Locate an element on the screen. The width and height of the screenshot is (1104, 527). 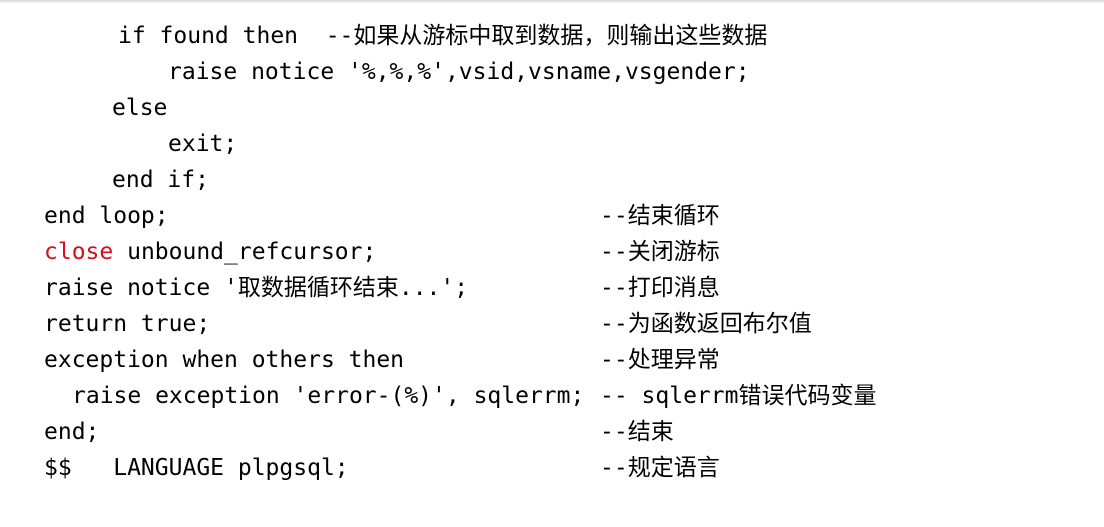
comment-language: --规定语言 is located at coordinates (660, 468).